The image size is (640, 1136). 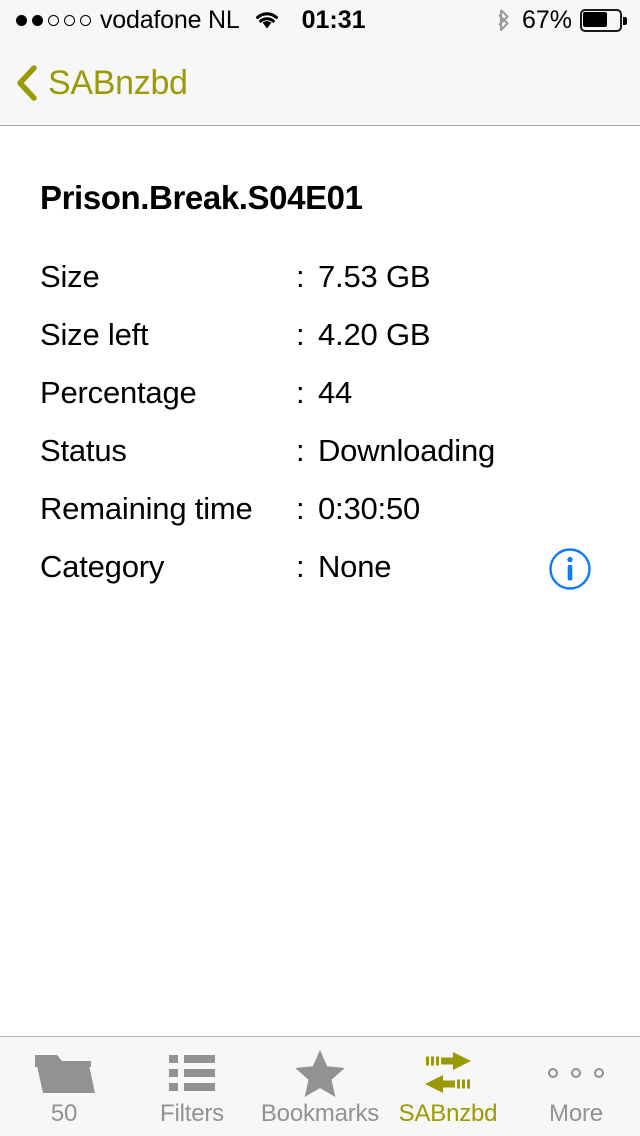 I want to click on detail-row: Size left:4.20 GB, so click(x=320, y=346).